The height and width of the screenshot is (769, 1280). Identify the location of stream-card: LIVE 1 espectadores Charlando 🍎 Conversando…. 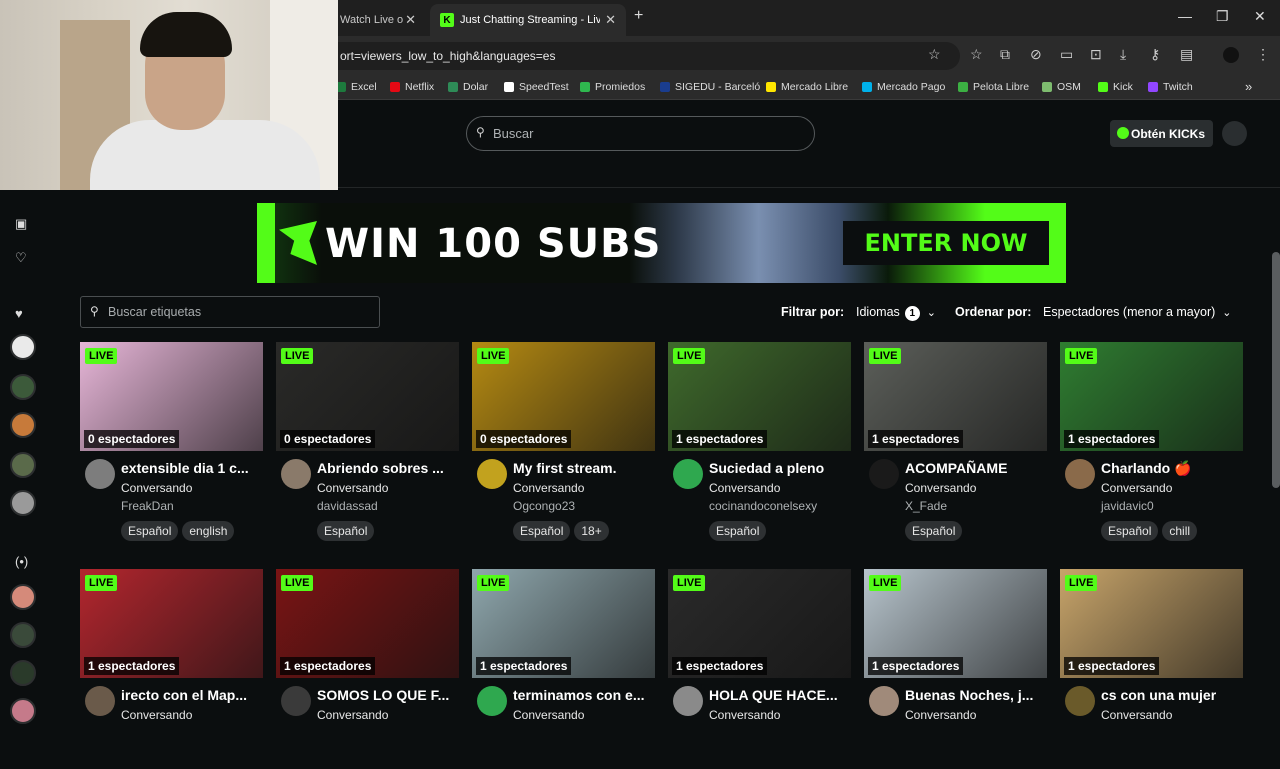
(1151, 442).